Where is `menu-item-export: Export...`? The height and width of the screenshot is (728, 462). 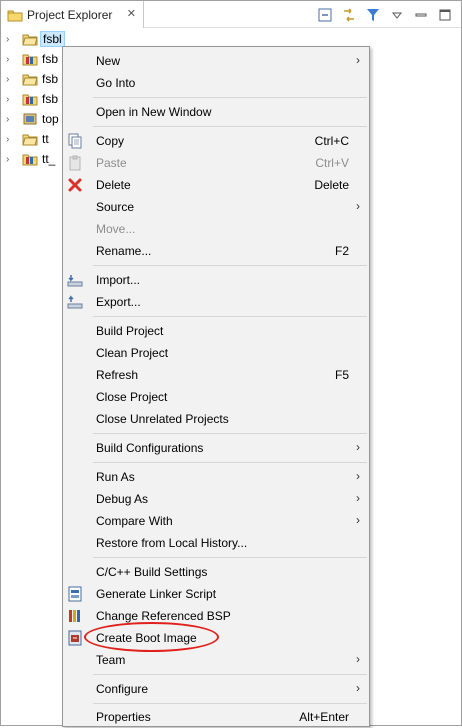 menu-item-export: Export... is located at coordinates (216, 302).